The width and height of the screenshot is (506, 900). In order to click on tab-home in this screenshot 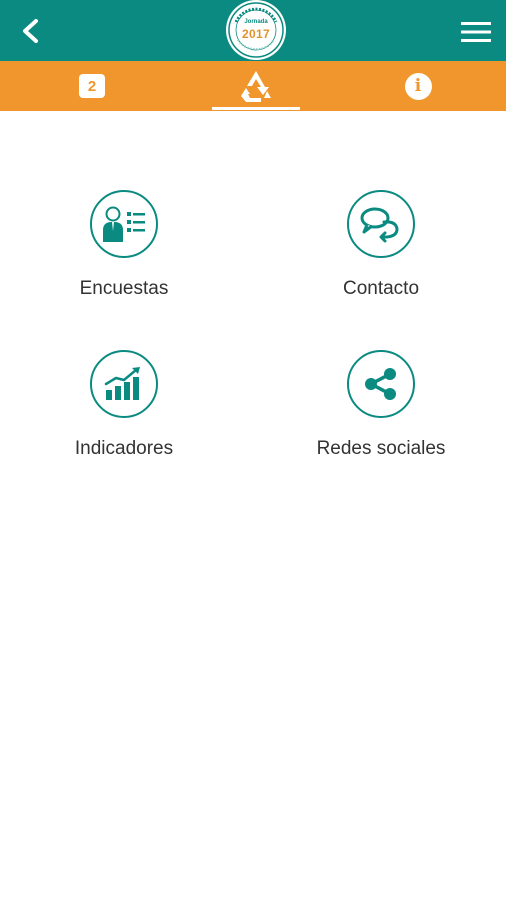, I will do `click(256, 86)`.